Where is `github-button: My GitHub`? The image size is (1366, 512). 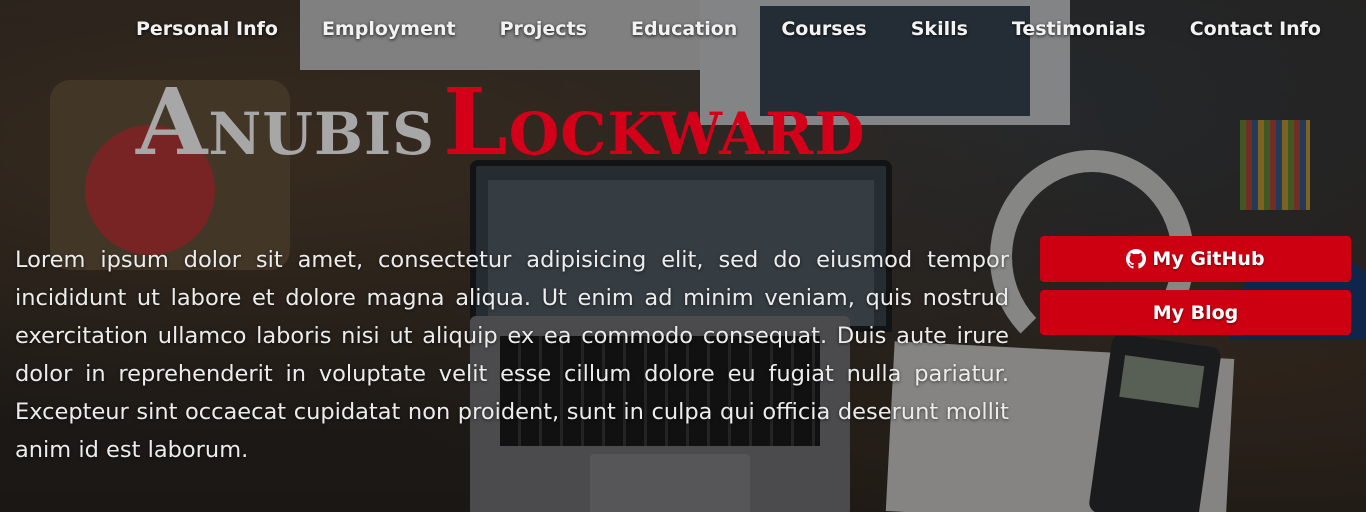 github-button: My GitHub is located at coordinates (1195, 259).